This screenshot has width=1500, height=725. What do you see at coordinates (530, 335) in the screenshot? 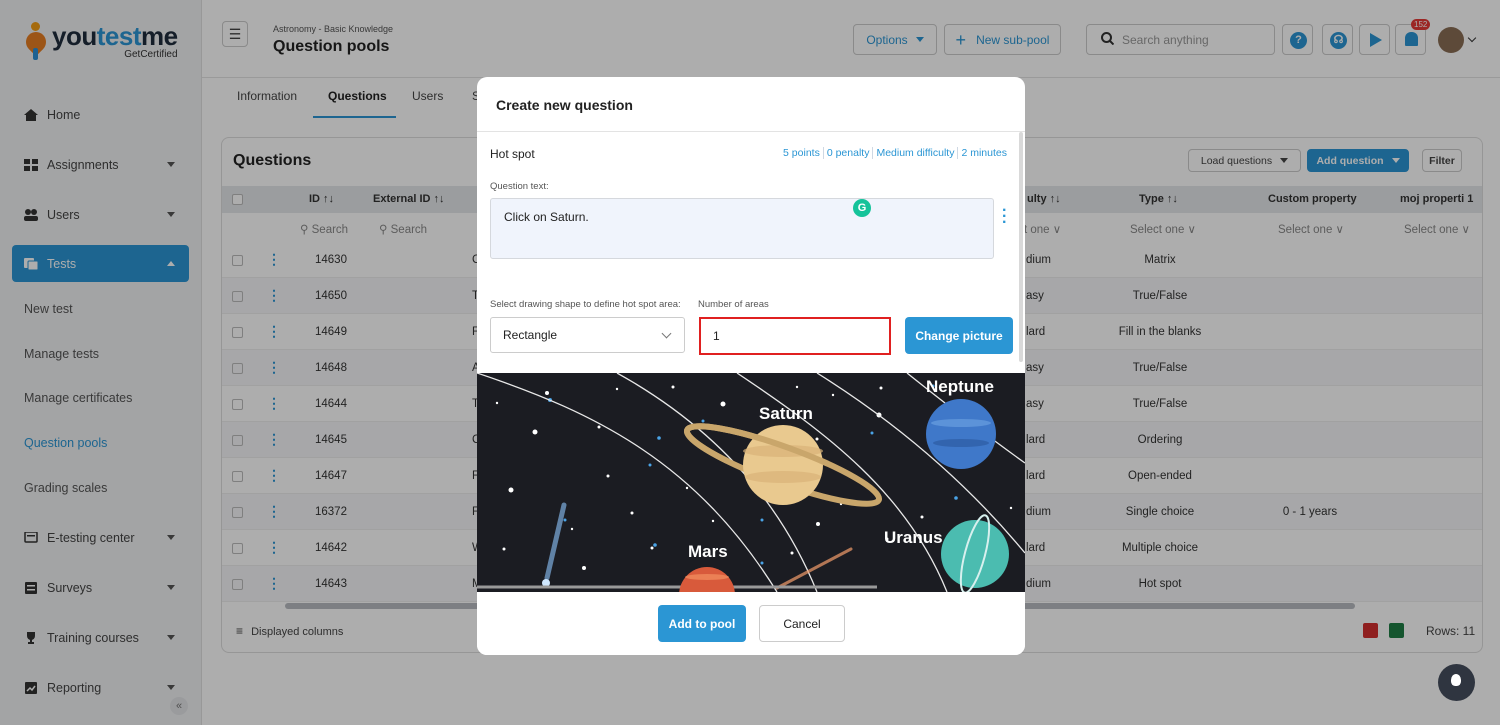
I see `shape-select-value: Rectangle` at bounding box center [530, 335].